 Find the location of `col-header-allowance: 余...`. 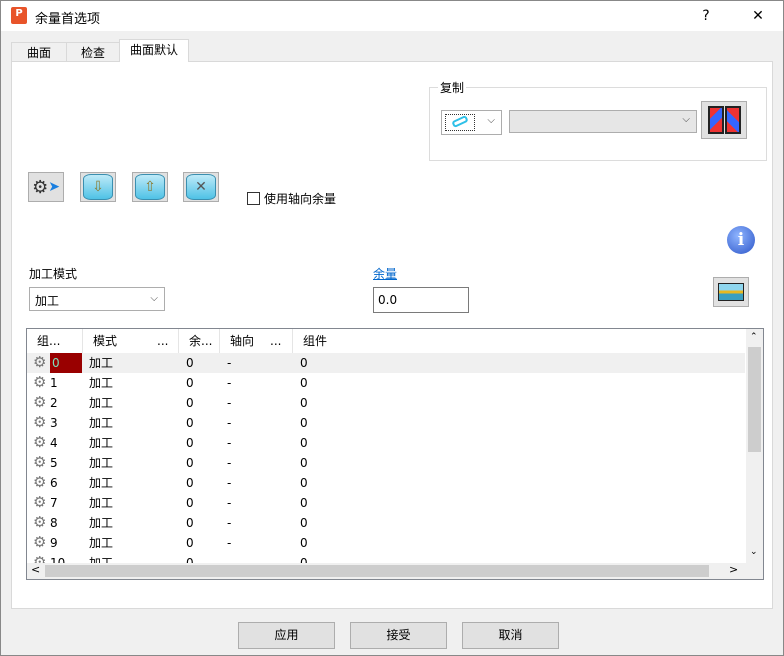

col-header-allowance: 余... is located at coordinates (199, 341).